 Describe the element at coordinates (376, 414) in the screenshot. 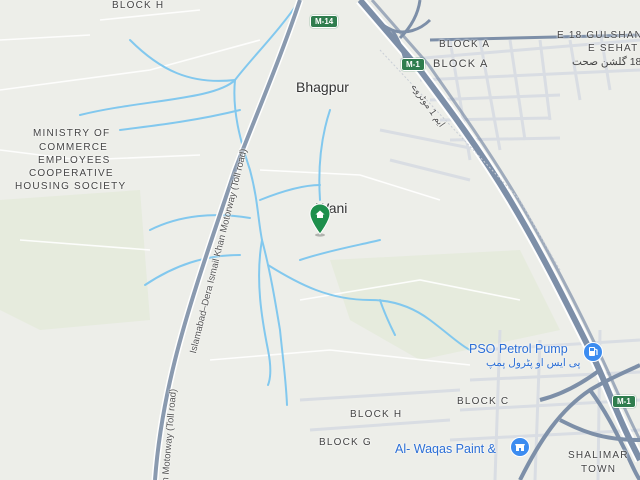

I see `area-block-h-bottom: BLOCK H` at that location.